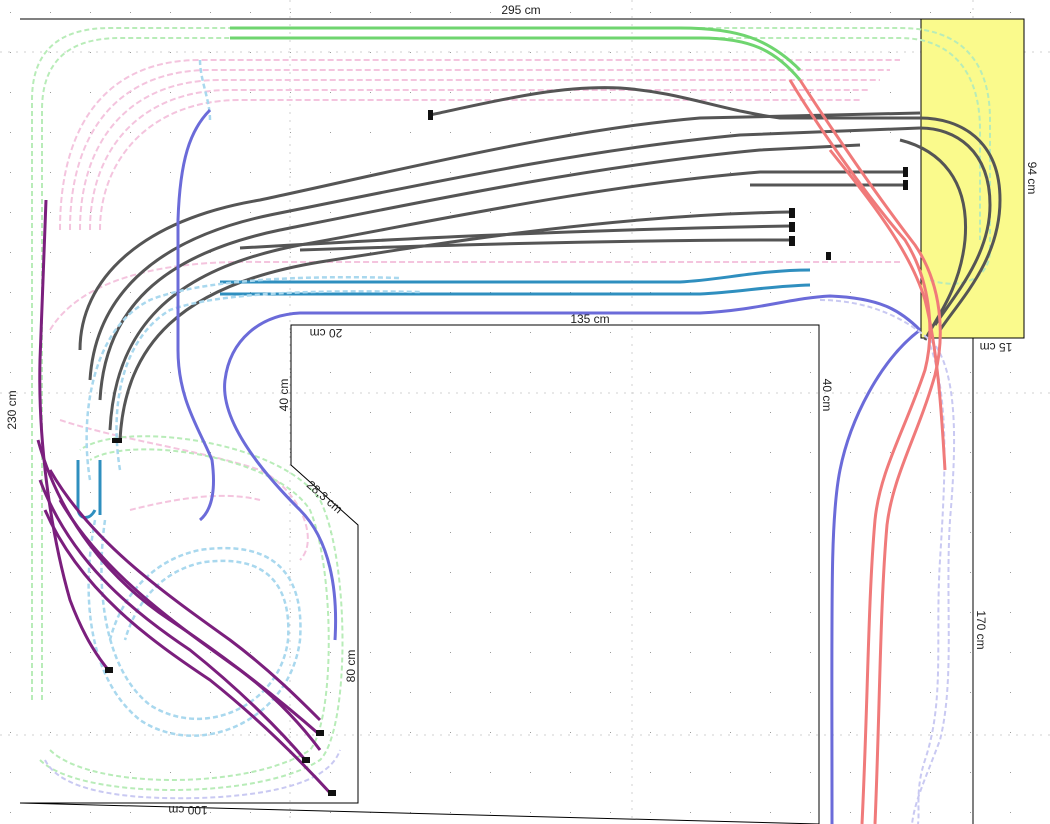 This screenshot has width=1050, height=824. Describe the element at coordinates (1032, 178) in the screenshot. I see `dim-yellow-height: 94 cm` at that location.